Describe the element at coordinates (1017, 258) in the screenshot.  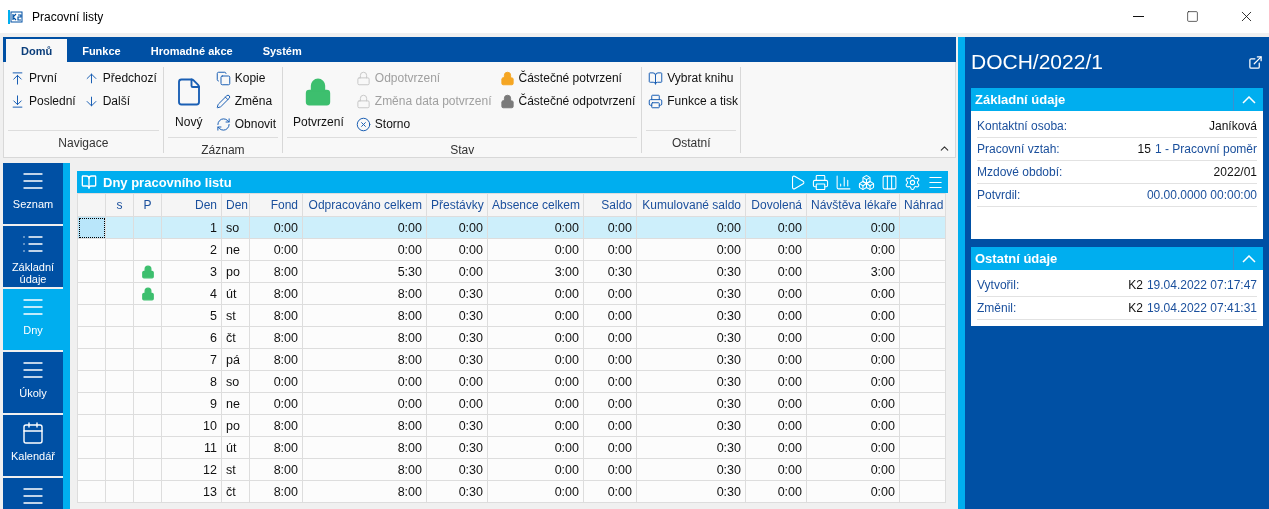
I see `section-title: Ostatní údaje` at that location.